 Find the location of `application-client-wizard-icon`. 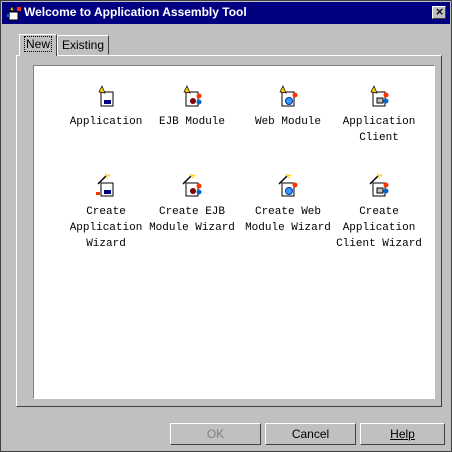

application-client-wizard-icon is located at coordinates (379, 185).